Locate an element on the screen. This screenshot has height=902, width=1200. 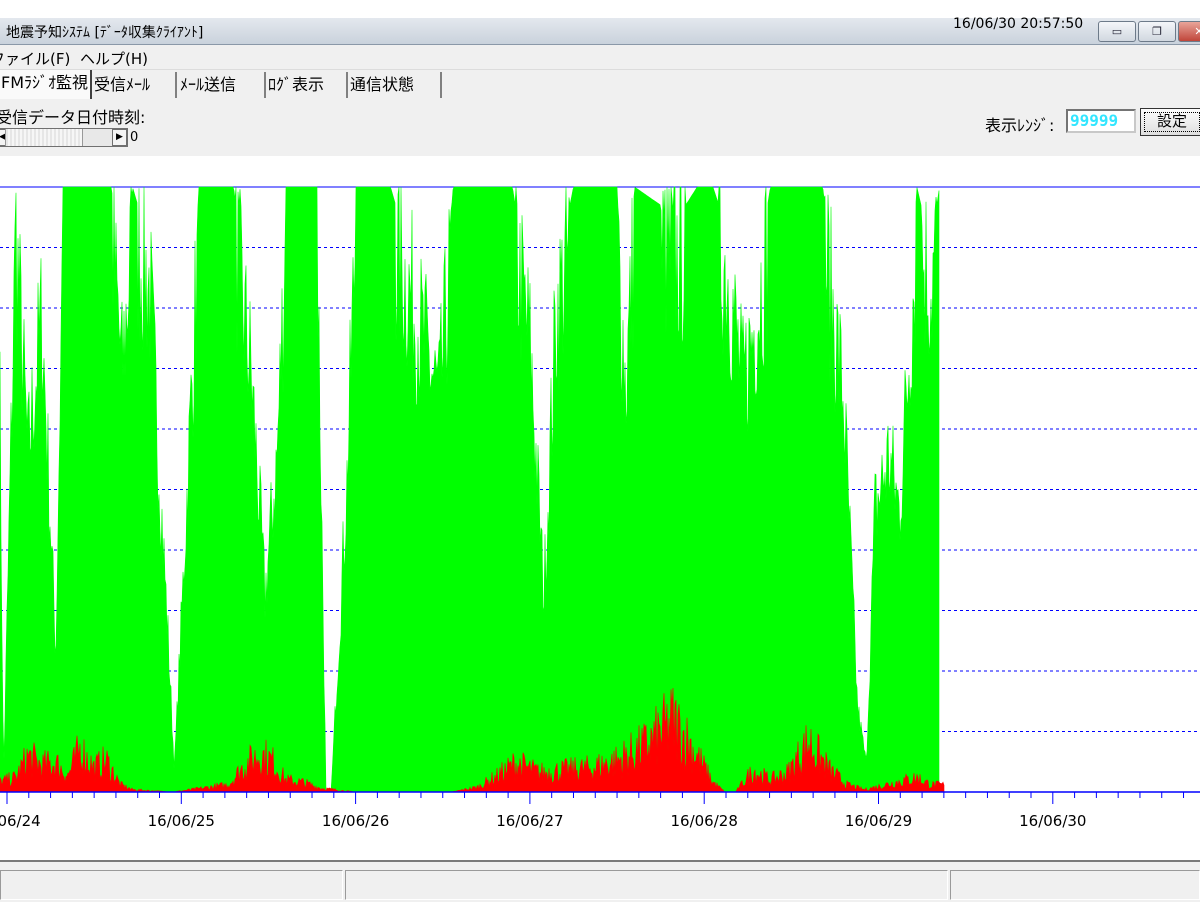
x-tick-label: 16/06/27 is located at coordinates (529, 821).